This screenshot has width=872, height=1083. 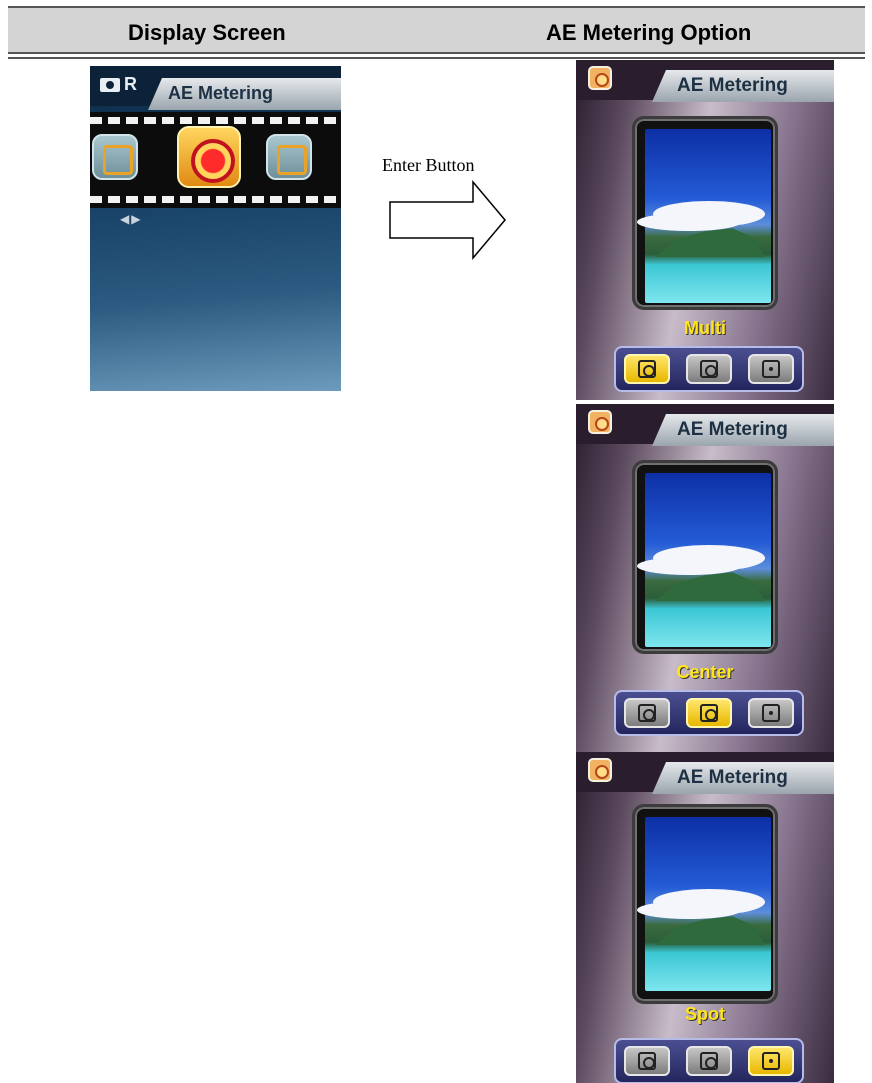 What do you see at coordinates (705, 1014) in the screenshot?
I see `mode-label: Spot` at bounding box center [705, 1014].